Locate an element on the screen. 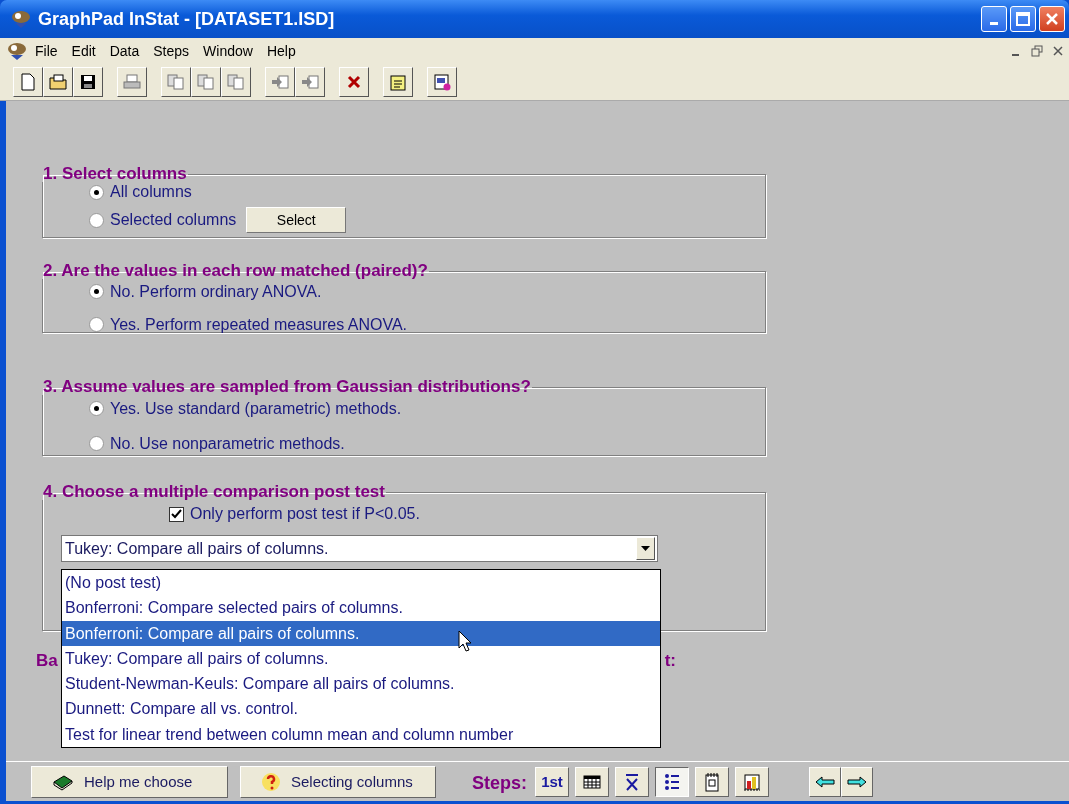  notepad-icon is located at coordinates (398, 82).